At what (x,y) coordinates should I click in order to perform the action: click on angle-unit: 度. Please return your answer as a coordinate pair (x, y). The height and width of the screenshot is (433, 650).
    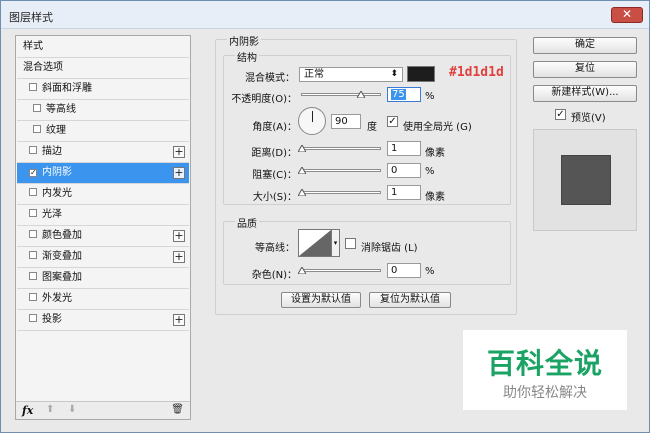
    Looking at the image, I should click on (372, 127).